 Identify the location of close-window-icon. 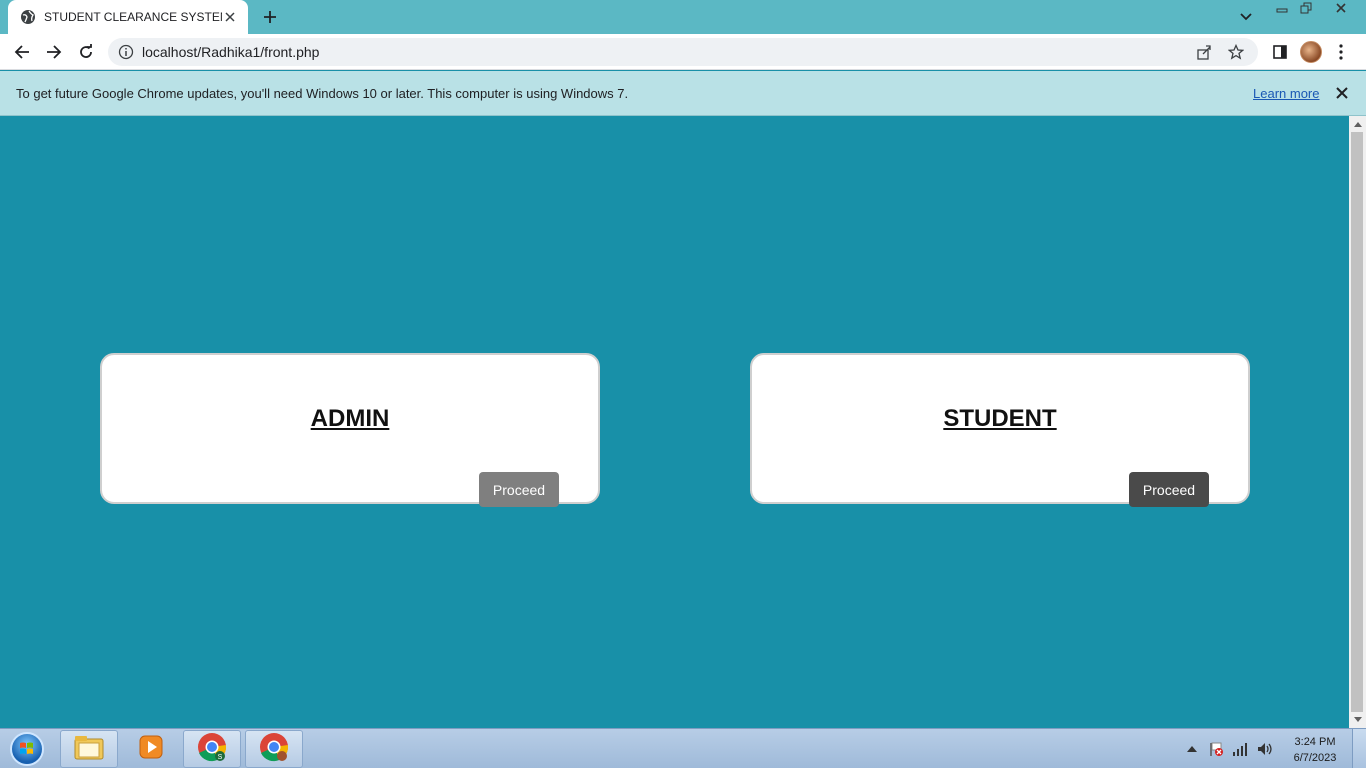
(1341, 8).